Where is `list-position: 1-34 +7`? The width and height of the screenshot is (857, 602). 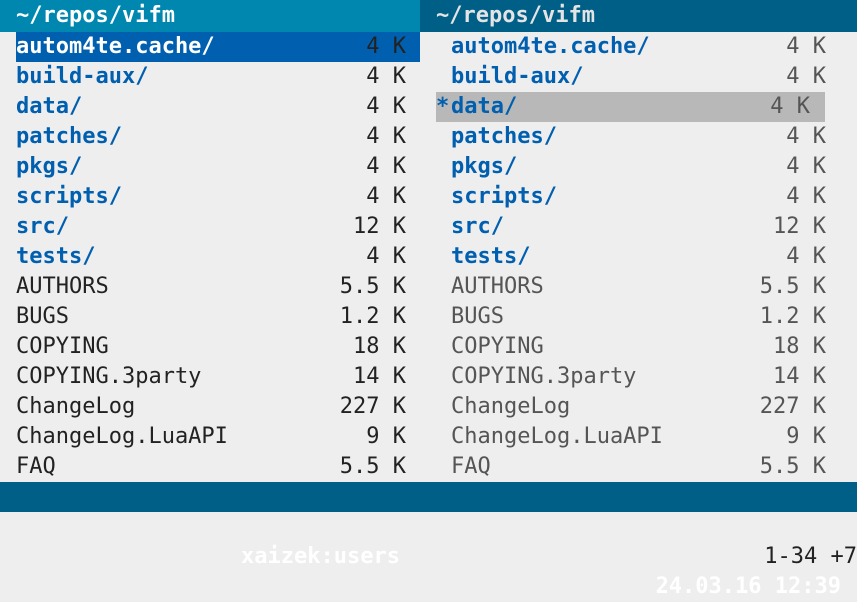
list-position: 1-34 +7 is located at coordinates (810, 556).